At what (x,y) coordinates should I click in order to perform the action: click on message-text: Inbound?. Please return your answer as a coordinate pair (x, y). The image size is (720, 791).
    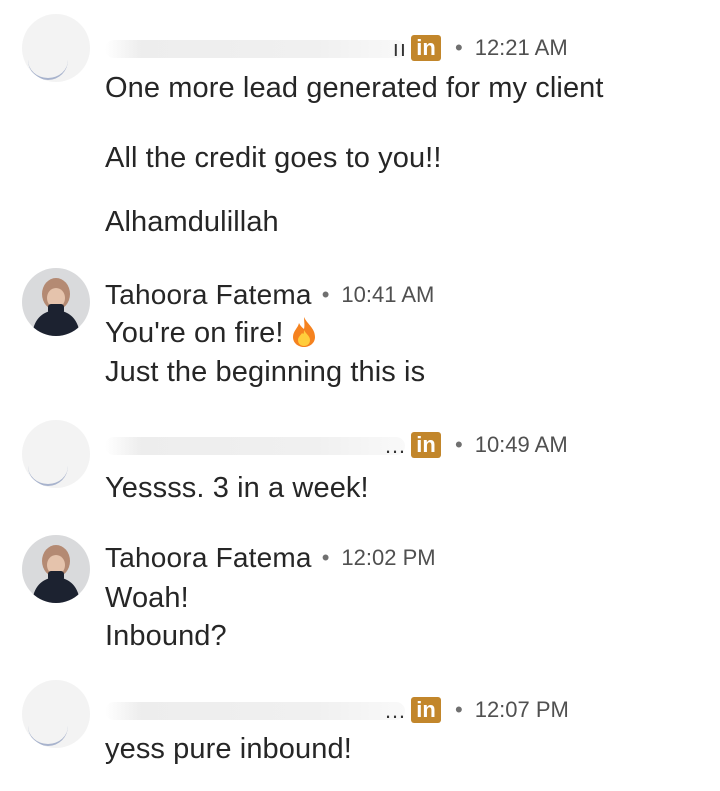
    Looking at the image, I should click on (166, 636).